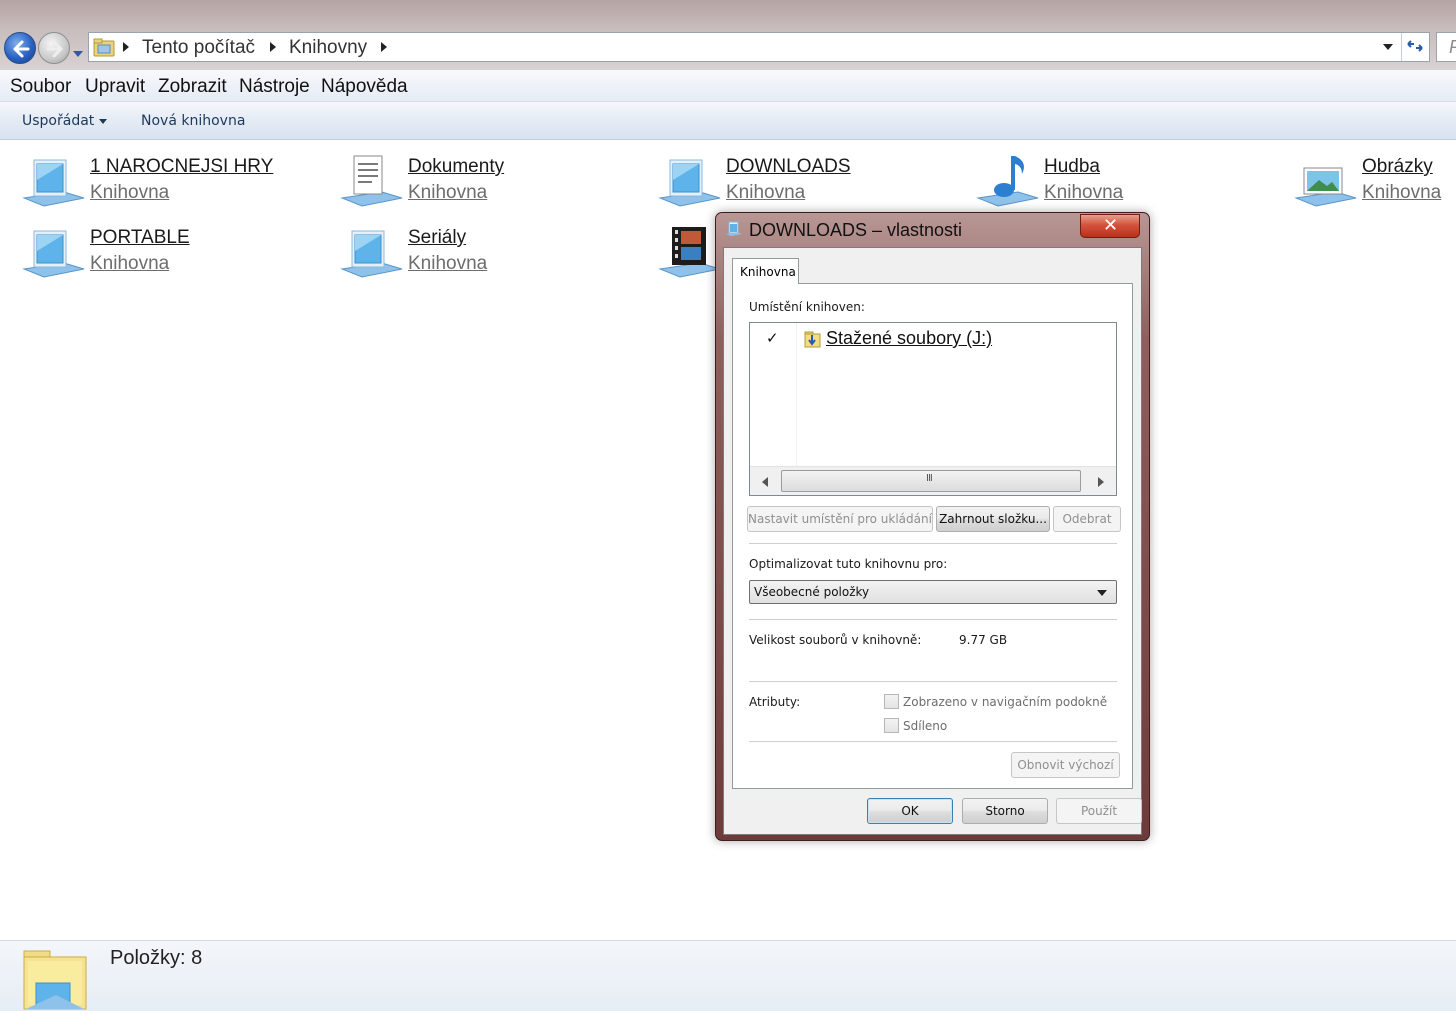 The image size is (1456, 1011). I want to click on tab-library: Knihovna, so click(765, 271).